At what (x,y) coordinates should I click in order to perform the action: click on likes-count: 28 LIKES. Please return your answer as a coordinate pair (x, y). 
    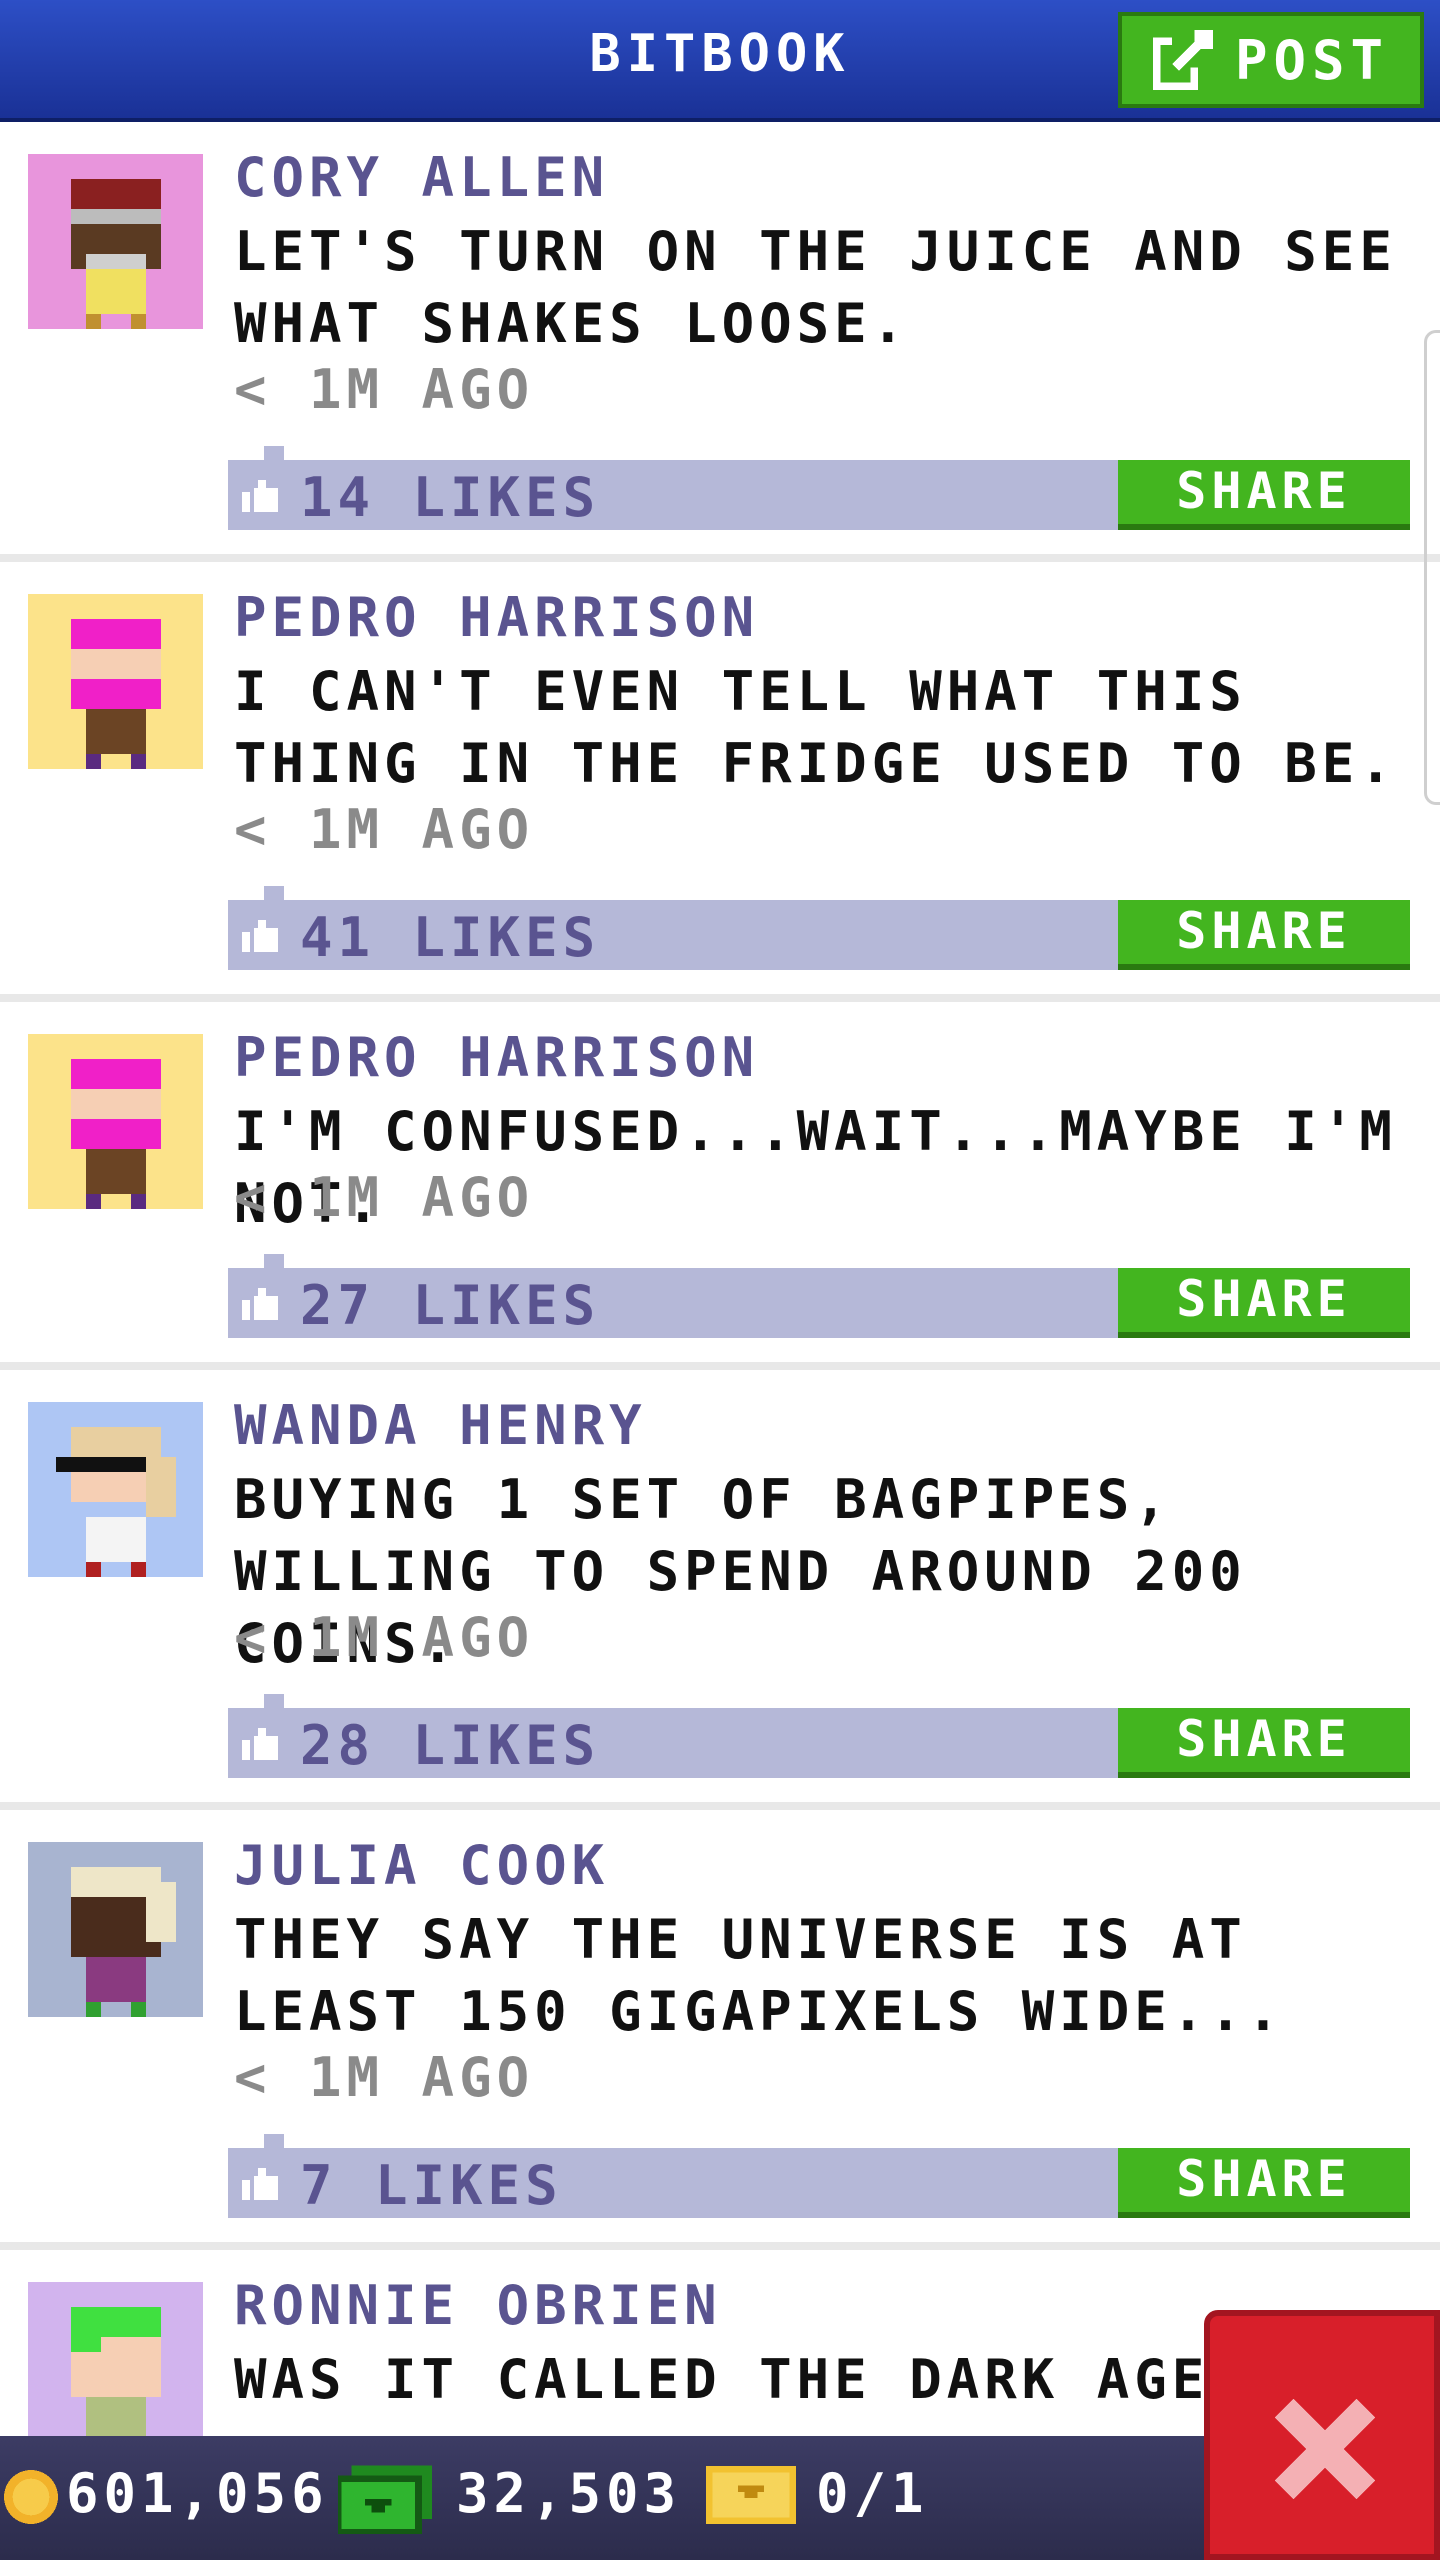
    Looking at the image, I should click on (450, 1745).